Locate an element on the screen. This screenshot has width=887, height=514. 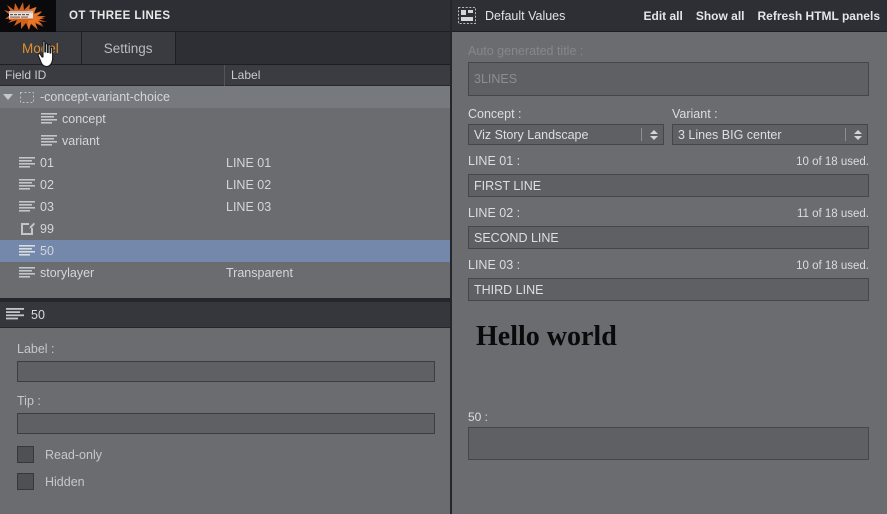
tree-row-id-cell: -concept-variant-choice is located at coordinates (112, 97).